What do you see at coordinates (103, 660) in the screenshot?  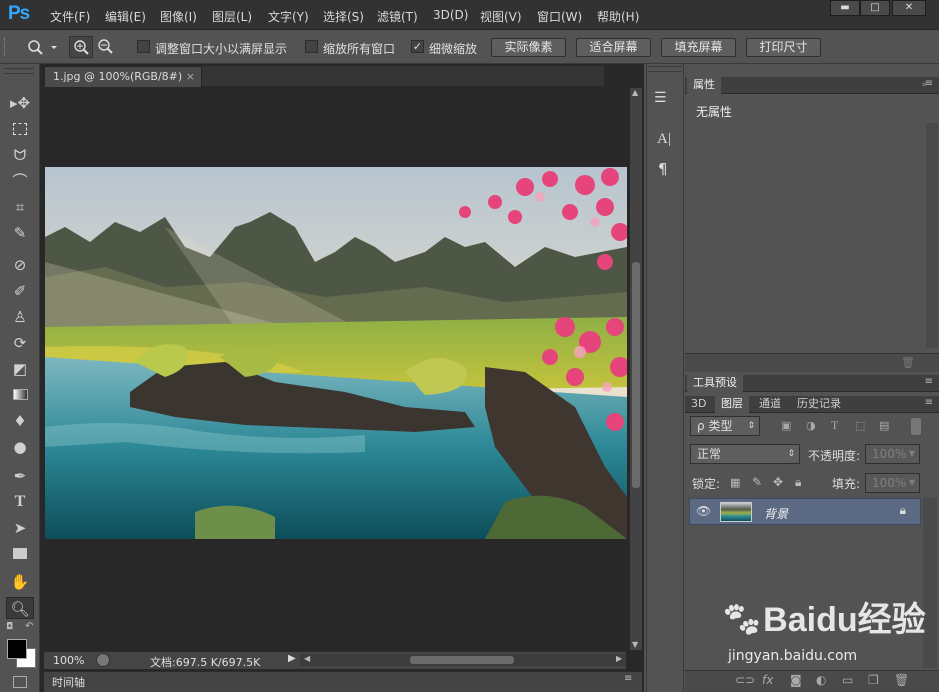 I see `status-info-icon` at bounding box center [103, 660].